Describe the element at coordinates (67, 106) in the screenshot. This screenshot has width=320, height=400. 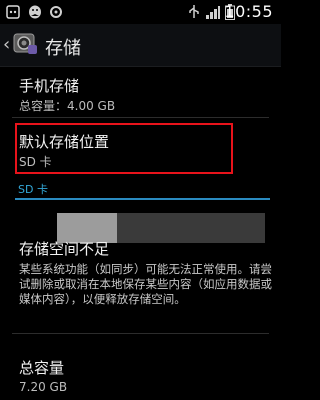
I see `internal-storage-total: 总容量：4.00 GB` at that location.